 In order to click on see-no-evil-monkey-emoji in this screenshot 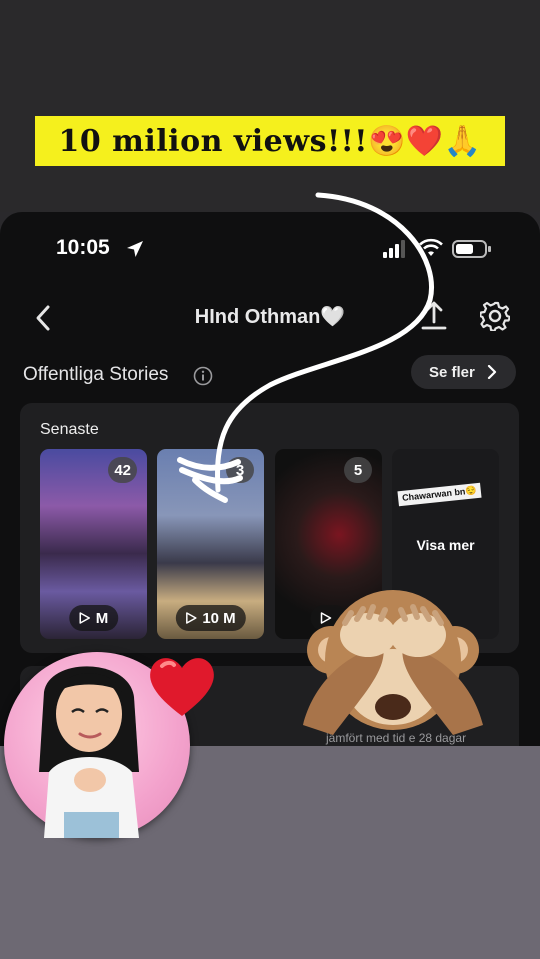, I will do `click(393, 662)`.